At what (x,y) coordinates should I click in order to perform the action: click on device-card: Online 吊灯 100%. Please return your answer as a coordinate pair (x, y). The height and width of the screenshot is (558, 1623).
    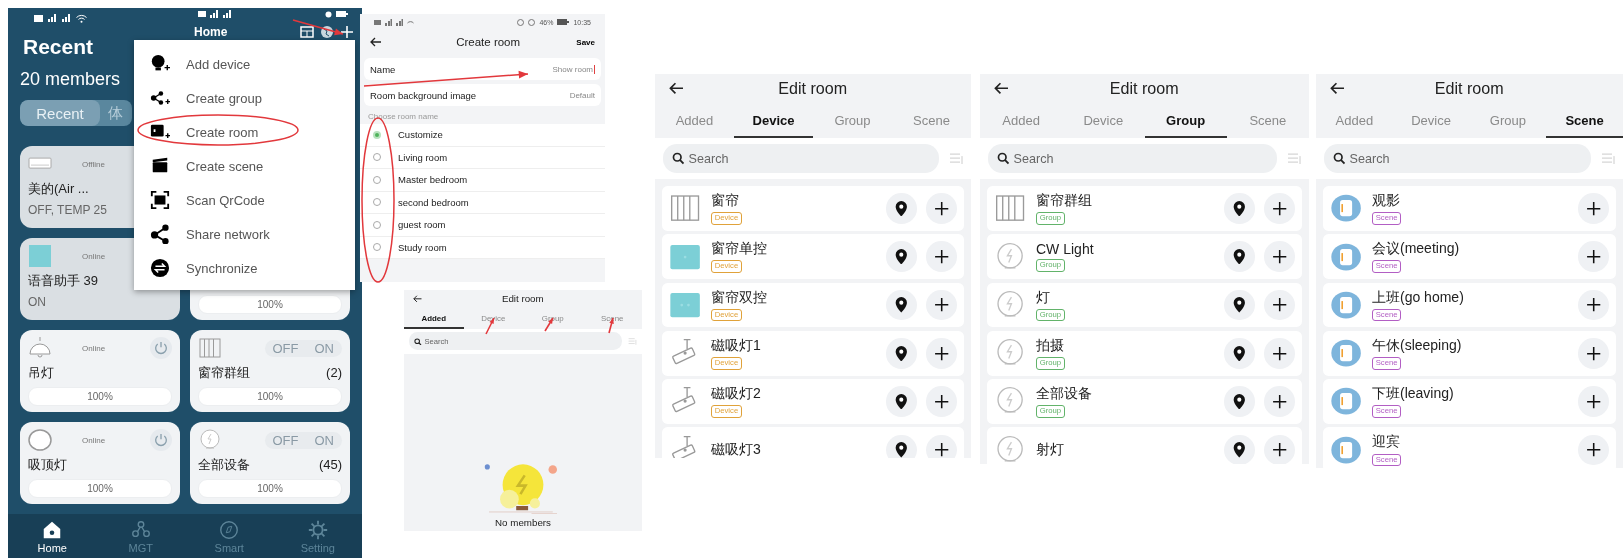
    Looking at the image, I should click on (100, 371).